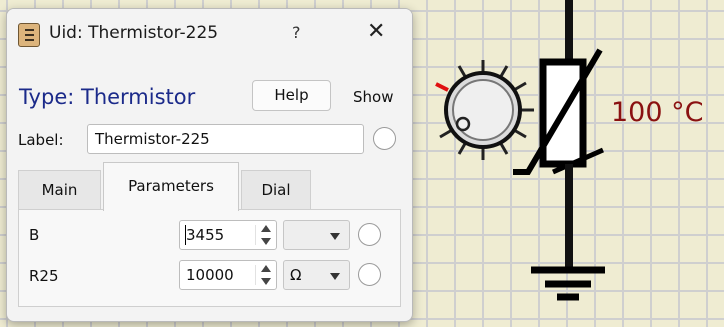 This screenshot has height=327, width=724. Describe the element at coordinates (316, 235) in the screenshot. I see `b-unit-dropdown` at that location.